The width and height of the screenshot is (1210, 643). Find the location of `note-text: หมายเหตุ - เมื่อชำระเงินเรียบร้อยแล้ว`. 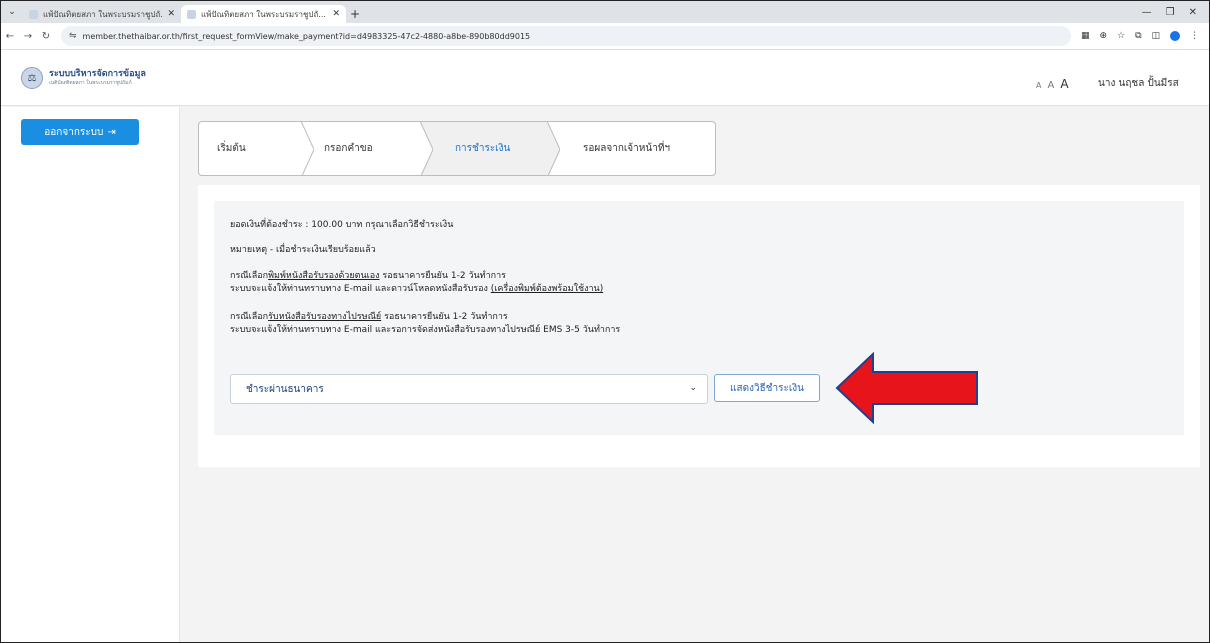

note-text: หมายเหตุ - เมื่อชำระเงินเรียบร้อยแล้ว is located at coordinates (303, 250).